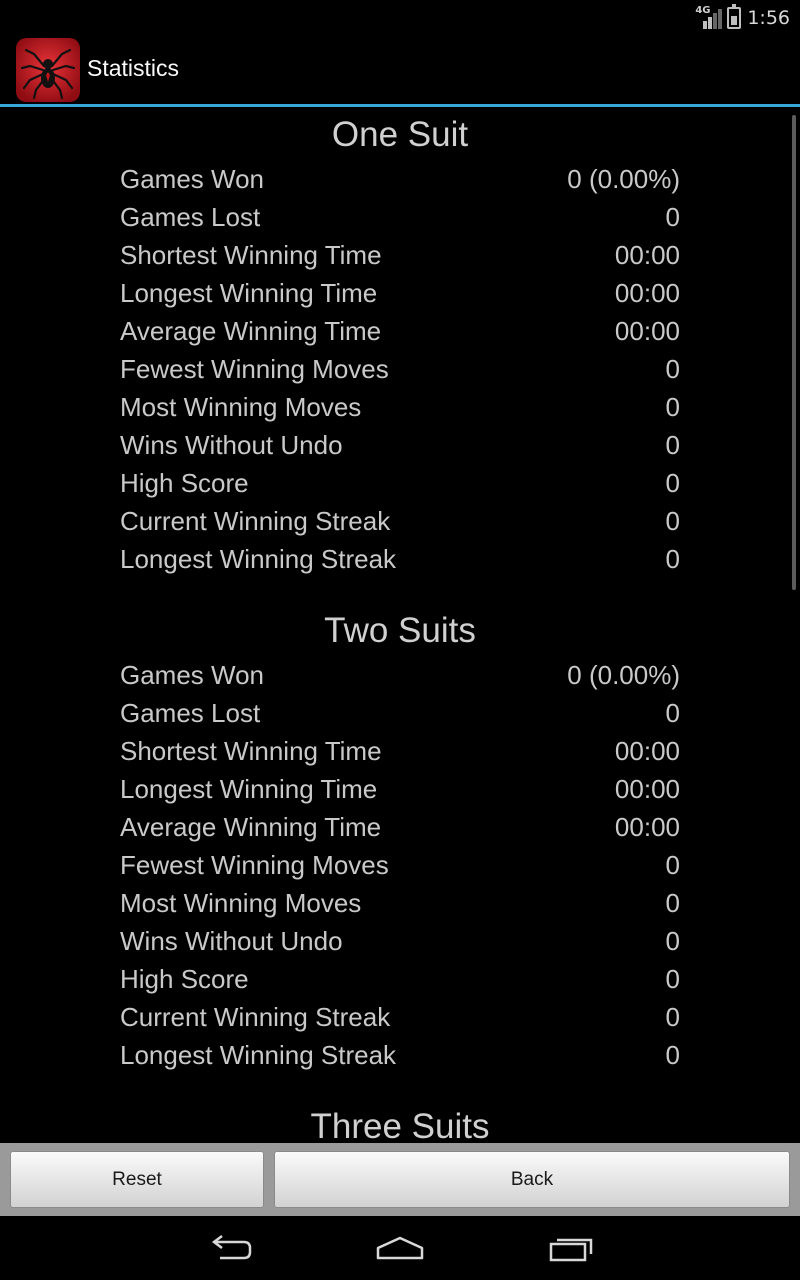 This screenshot has width=800, height=1280. I want to click on battery-icon, so click(734, 16).